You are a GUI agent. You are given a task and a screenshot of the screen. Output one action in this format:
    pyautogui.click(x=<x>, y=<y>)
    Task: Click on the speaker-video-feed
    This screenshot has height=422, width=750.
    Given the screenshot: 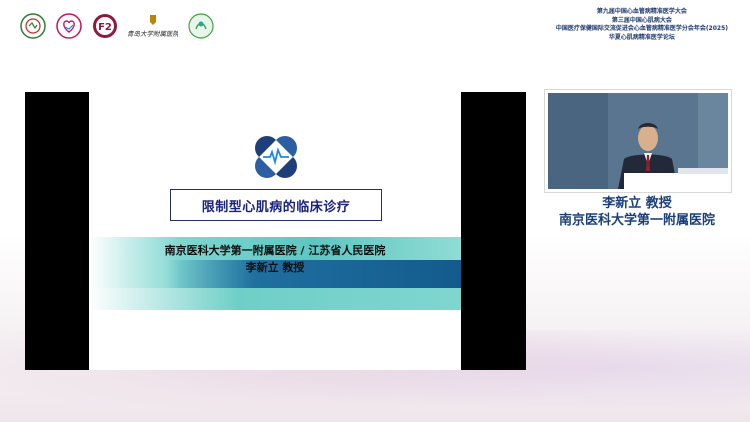 What is the action you would take?
    pyautogui.click(x=638, y=141)
    